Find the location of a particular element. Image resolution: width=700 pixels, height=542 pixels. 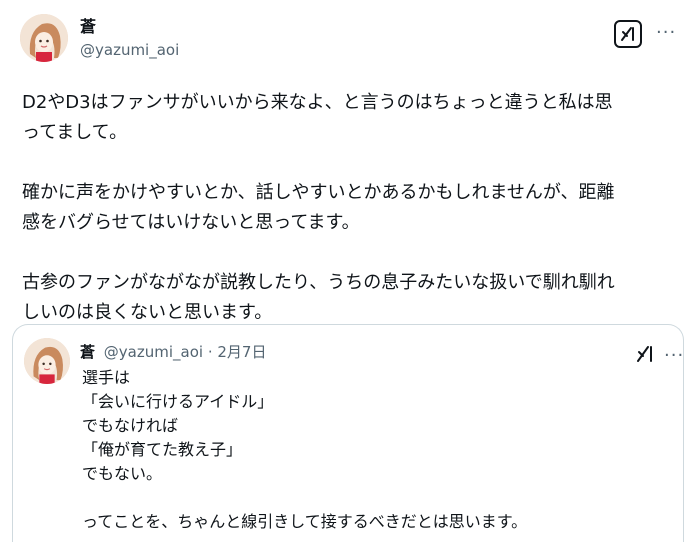

post-line: 古参のファンがながなが説教したり、うちの息子みたいな扱いで馴れ馴れ is located at coordinates (318, 282).